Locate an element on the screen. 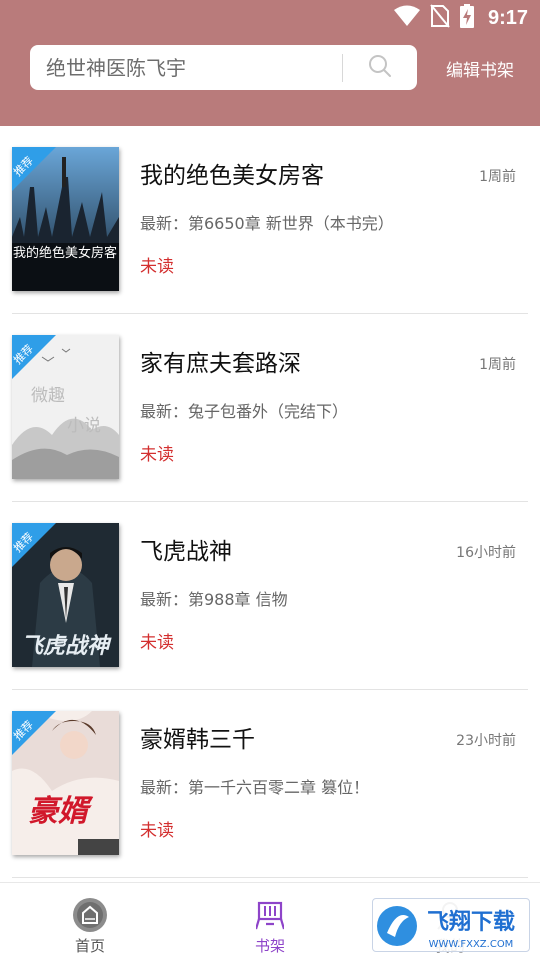 The width and height of the screenshot is (540, 960). book-title: 飞虎战神 is located at coordinates (186, 552).